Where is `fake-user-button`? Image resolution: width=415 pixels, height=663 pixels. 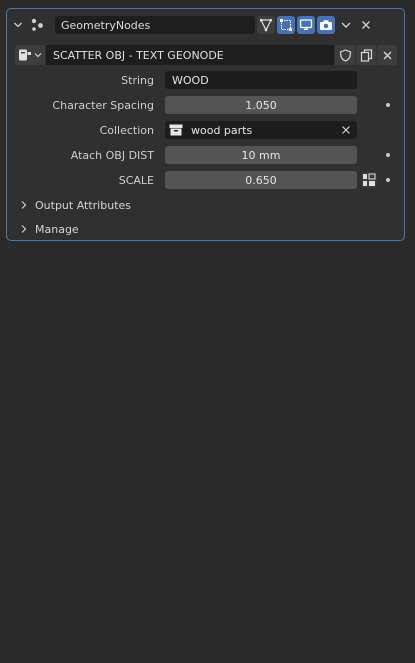 fake-user-button is located at coordinates (345, 55).